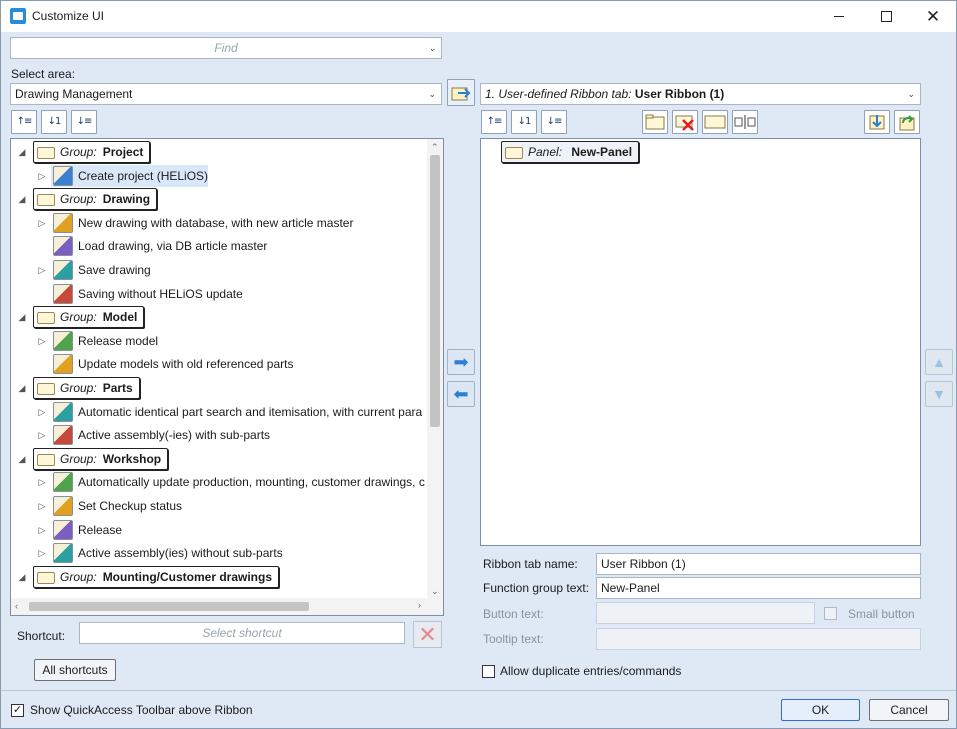  I want to click on select-area-combobox: Drawing Management ⌄, so click(226, 94).